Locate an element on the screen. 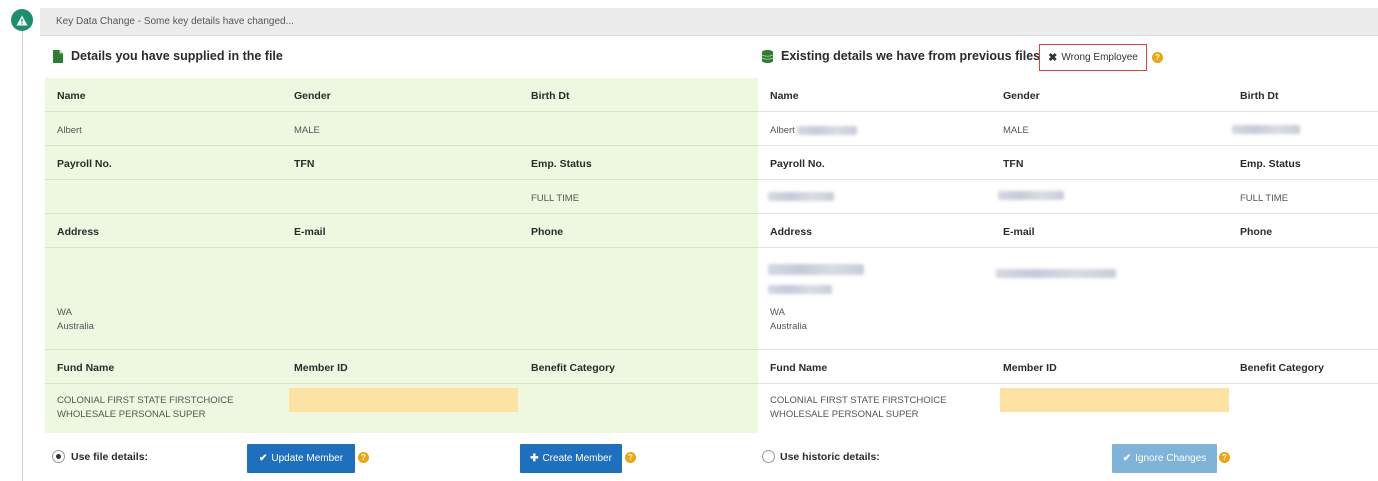  redacted-surname is located at coordinates (827, 130).